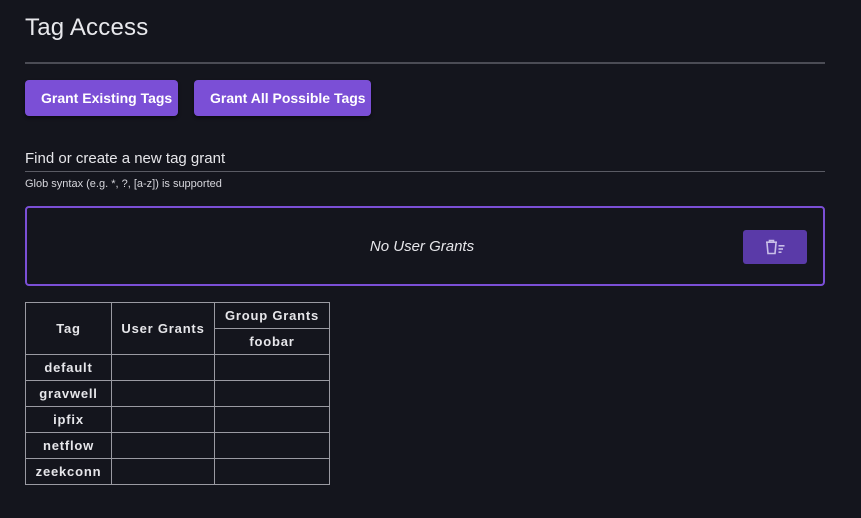  Describe the element at coordinates (272, 341) in the screenshot. I see `header-group-foobar: foobar` at that location.